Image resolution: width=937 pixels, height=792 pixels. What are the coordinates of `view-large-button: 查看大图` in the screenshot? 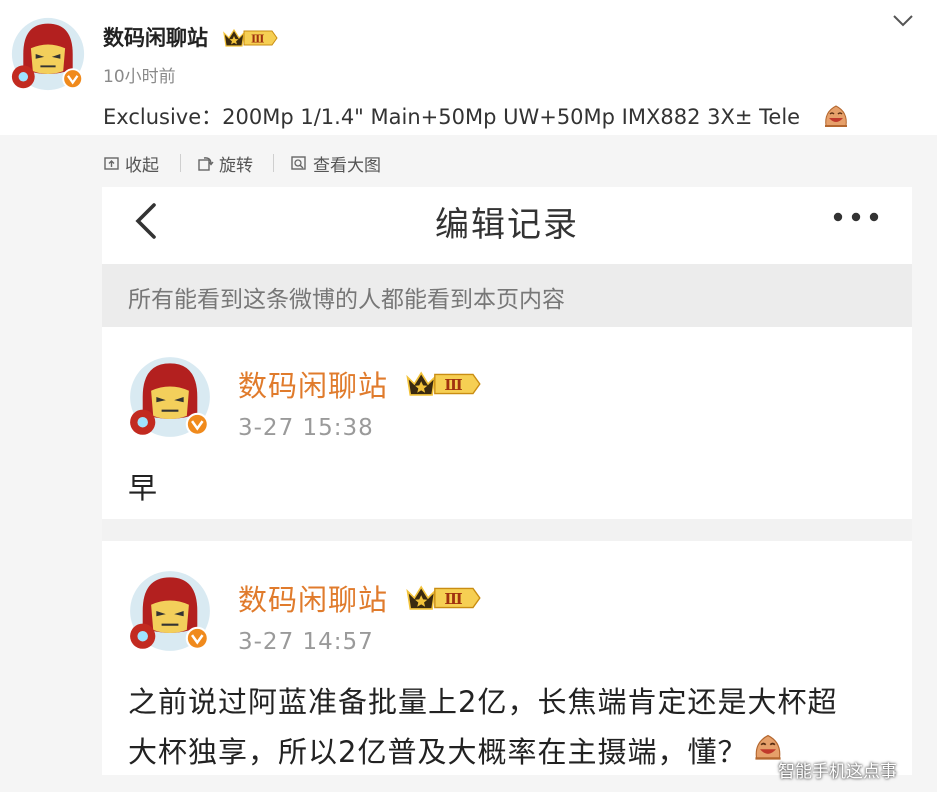 It's located at (335, 163).